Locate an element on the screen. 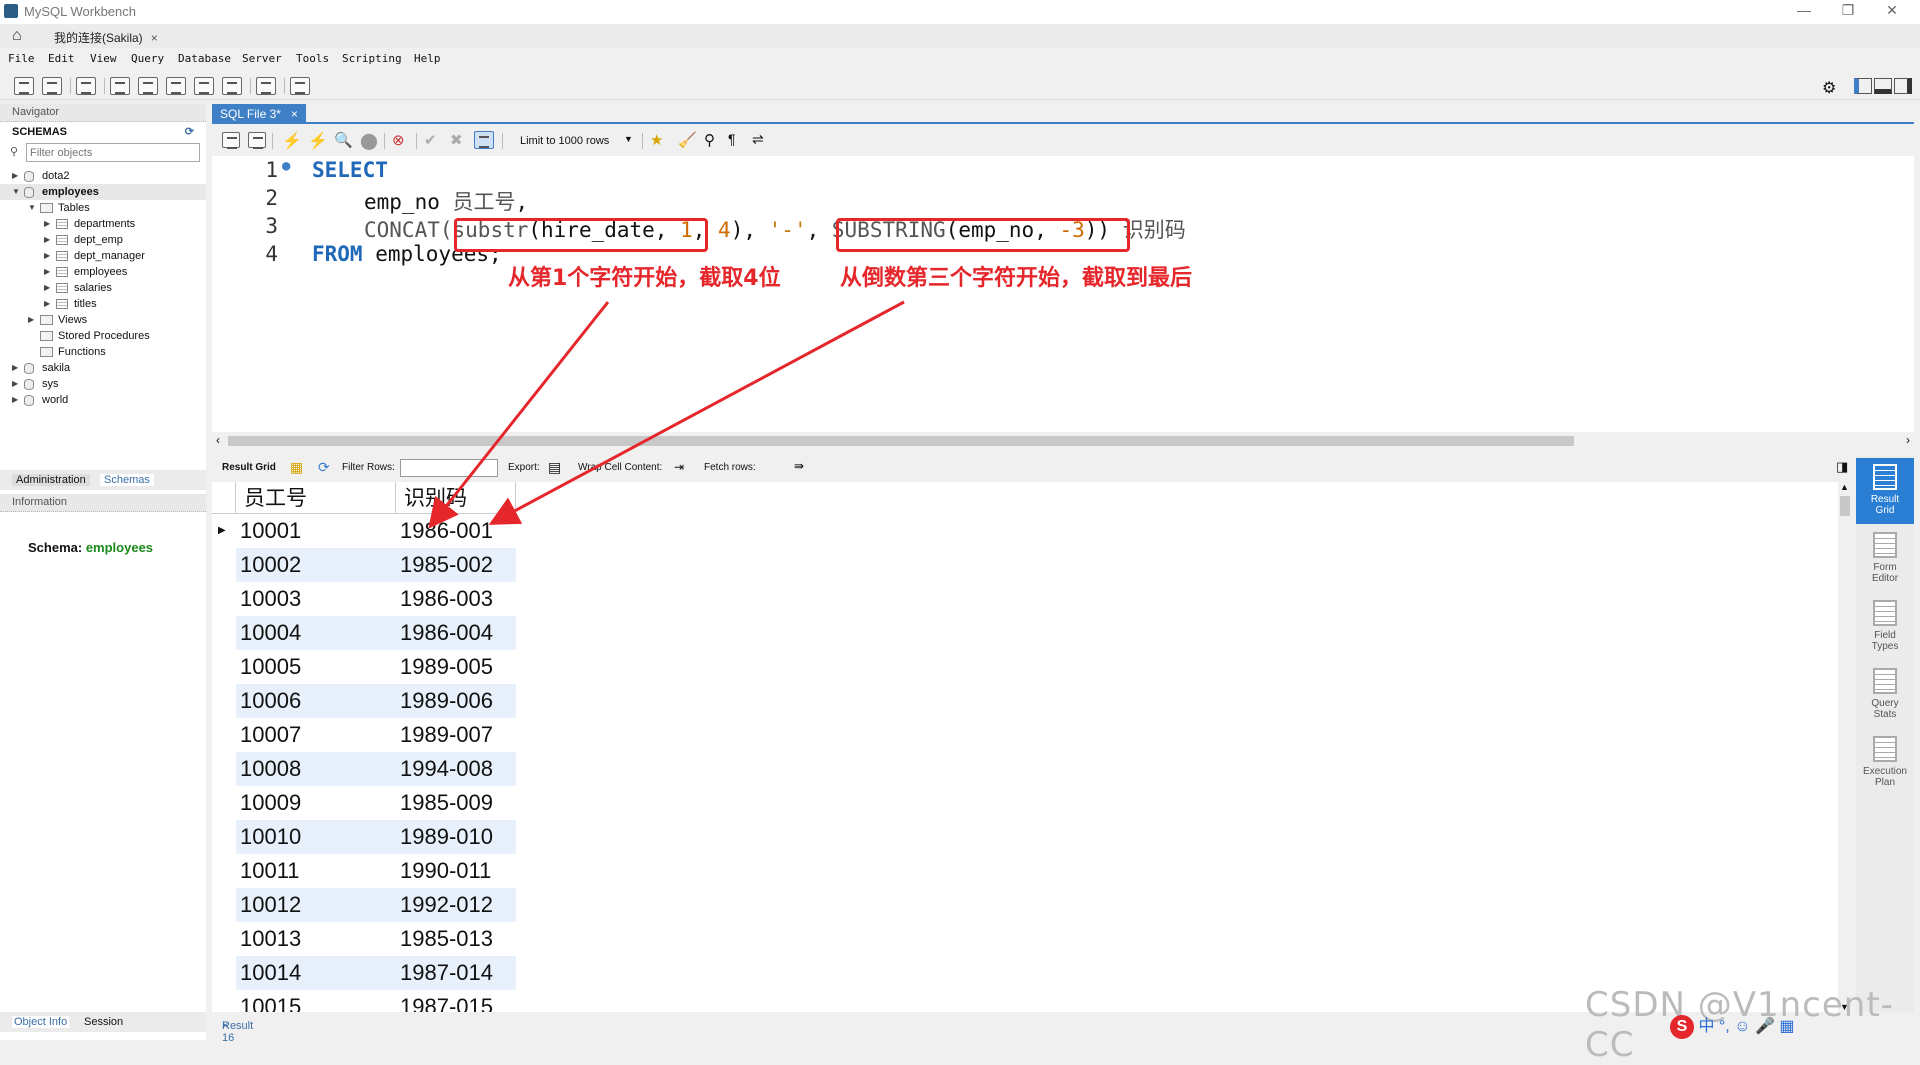  scrollbar-thumb is located at coordinates (901, 441).